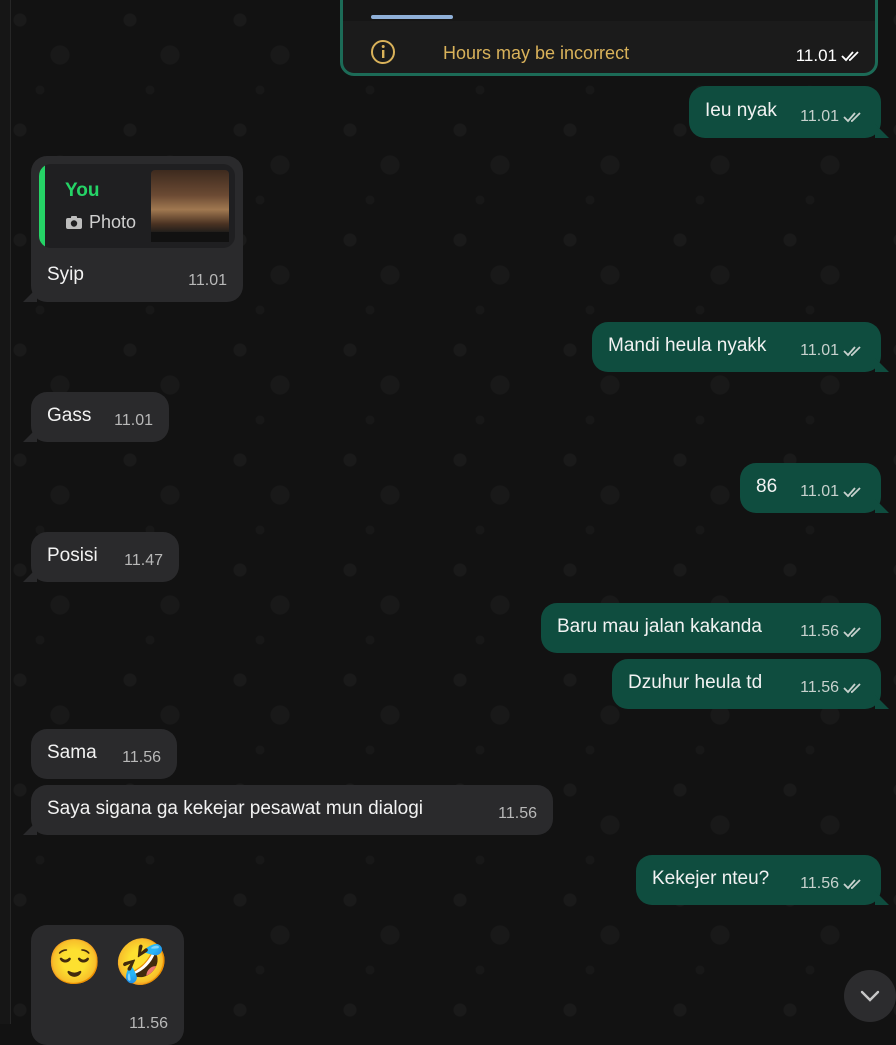  What do you see at coordinates (741, 110) in the screenshot?
I see `message-text: Ieu nyak` at bounding box center [741, 110].